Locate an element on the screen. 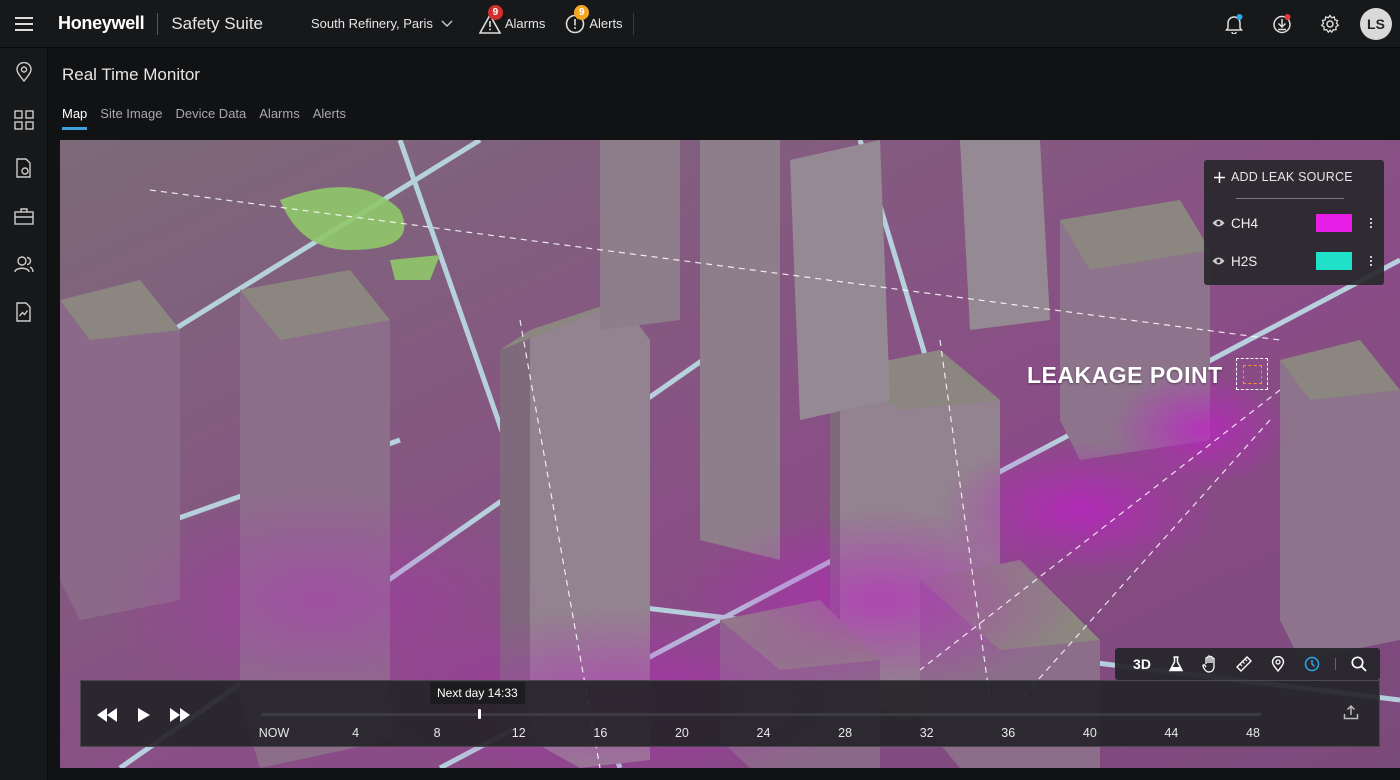 The height and width of the screenshot is (780, 1400). site-selector-label: South Refinery, Paris is located at coordinates (372, 23).